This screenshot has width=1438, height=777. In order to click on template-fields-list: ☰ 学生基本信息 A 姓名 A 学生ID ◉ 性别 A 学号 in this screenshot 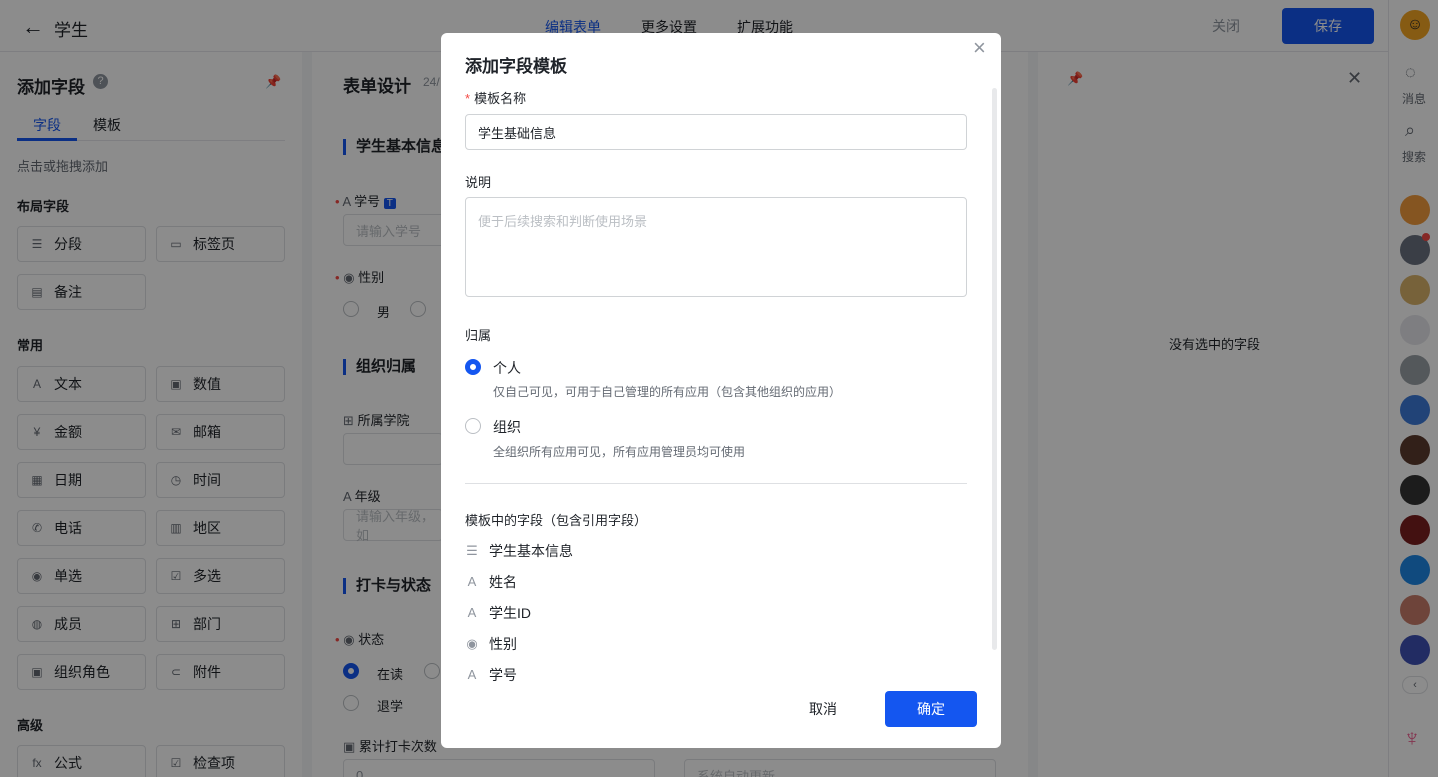, I will do `click(519, 612)`.